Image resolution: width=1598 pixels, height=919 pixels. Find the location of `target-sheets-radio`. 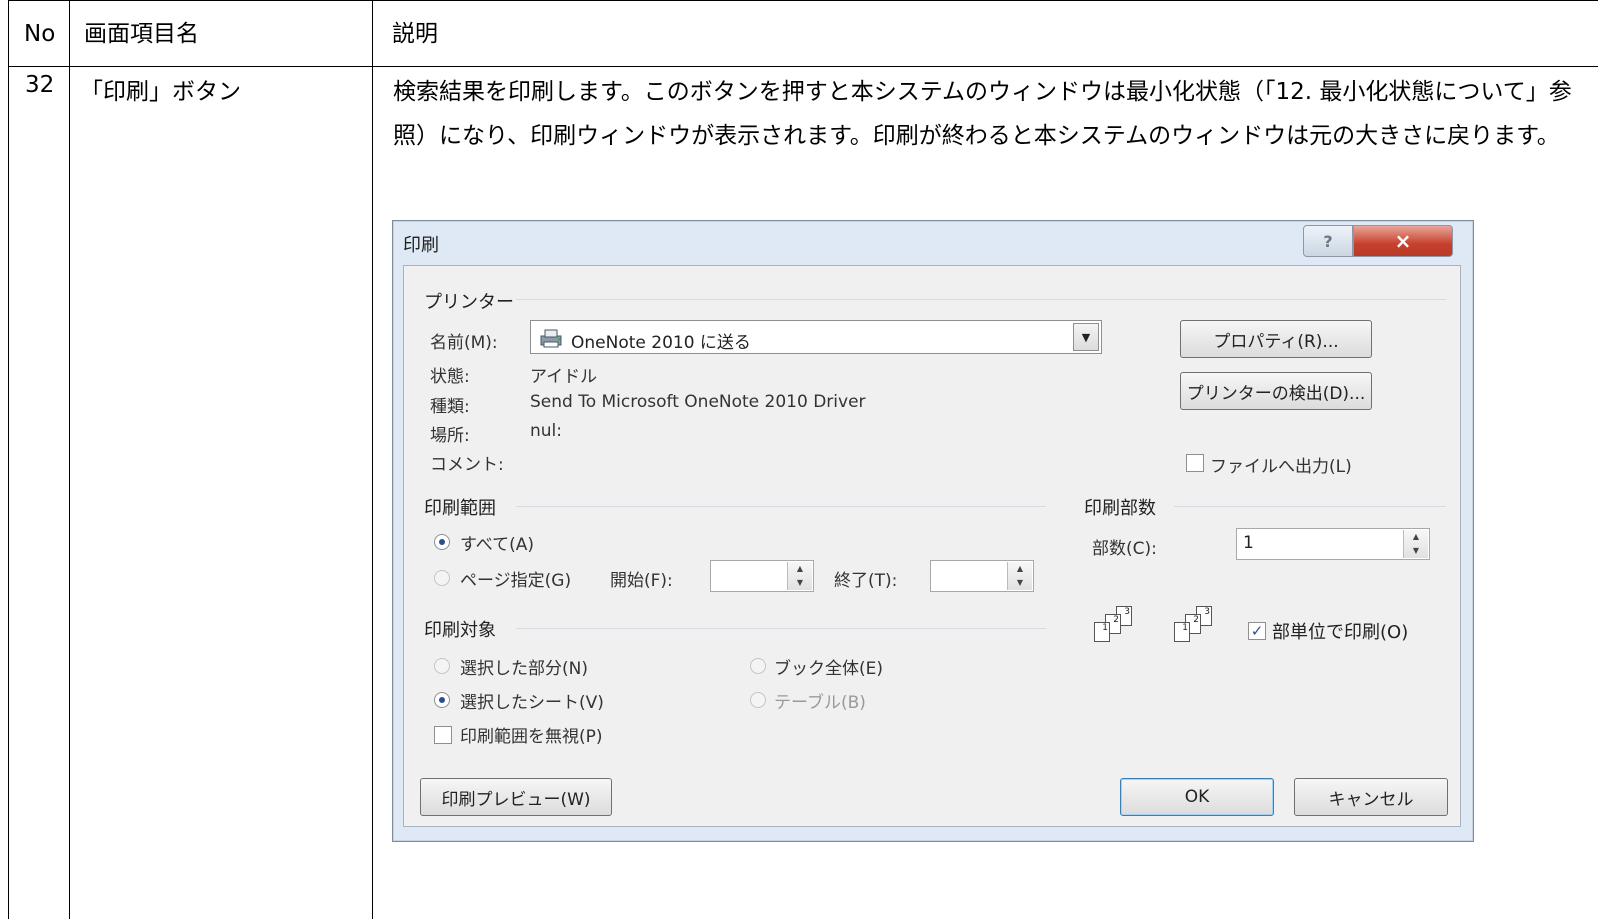

target-sheets-radio is located at coordinates (442, 700).